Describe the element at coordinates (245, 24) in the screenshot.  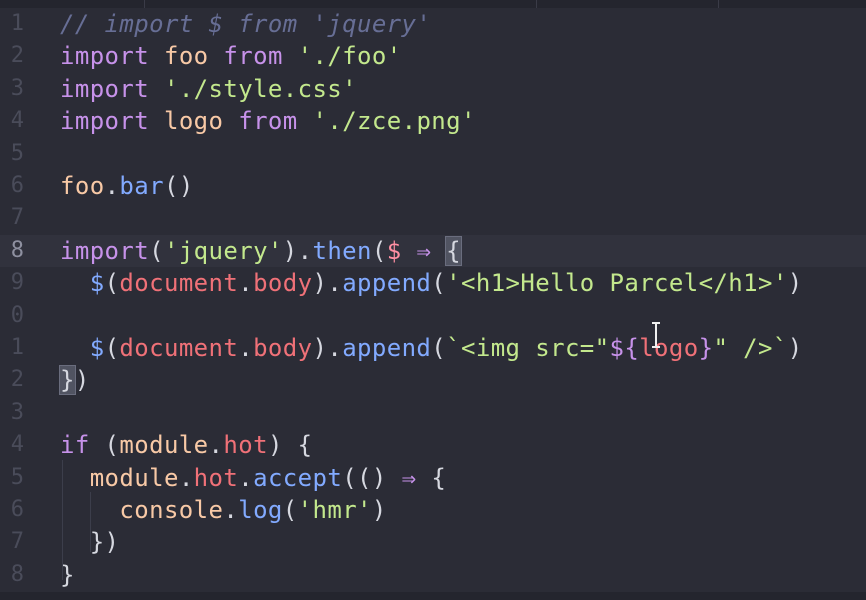
I see `line-code: // import $ from 'jquery'` at that location.